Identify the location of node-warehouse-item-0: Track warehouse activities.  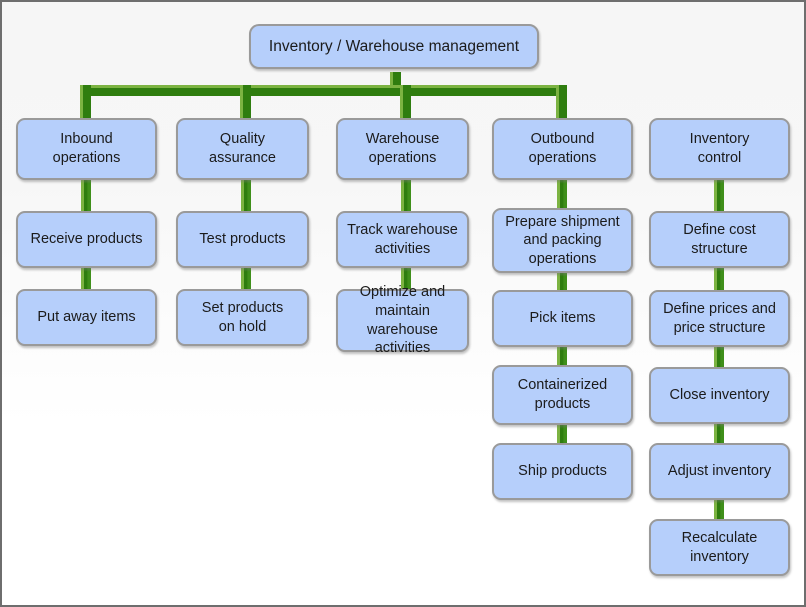
(402, 239).